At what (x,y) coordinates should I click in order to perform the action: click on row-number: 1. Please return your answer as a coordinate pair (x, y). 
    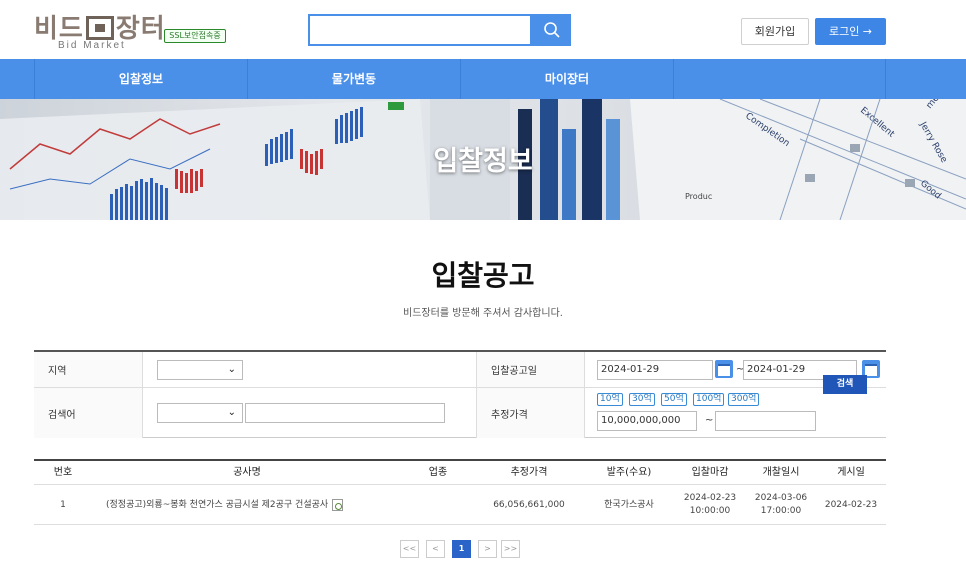
    Looking at the image, I should click on (63, 504).